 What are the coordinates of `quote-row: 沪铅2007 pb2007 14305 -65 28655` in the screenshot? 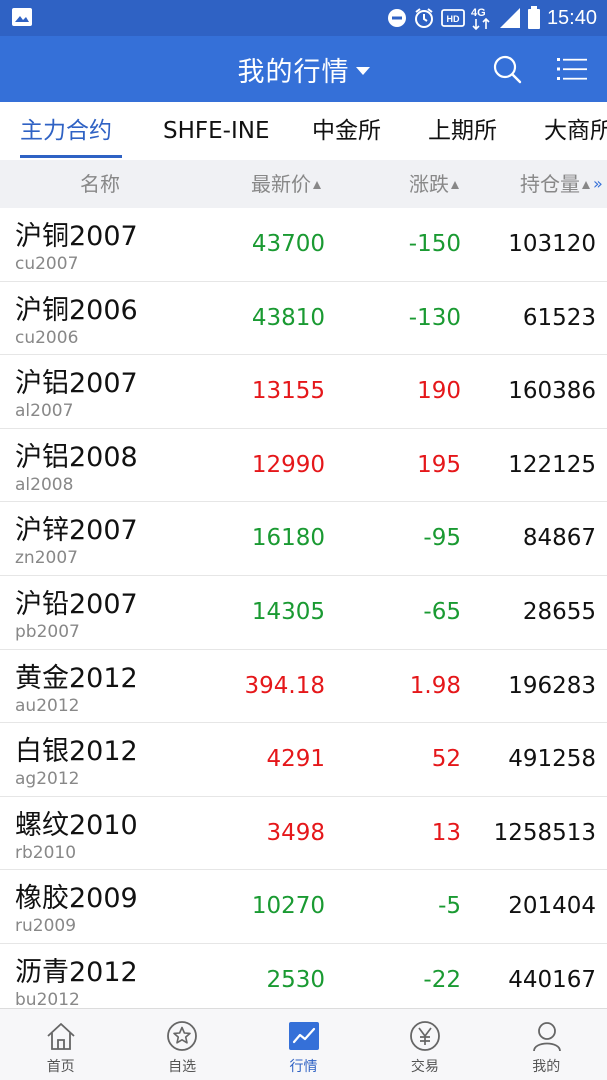 It's located at (303, 612).